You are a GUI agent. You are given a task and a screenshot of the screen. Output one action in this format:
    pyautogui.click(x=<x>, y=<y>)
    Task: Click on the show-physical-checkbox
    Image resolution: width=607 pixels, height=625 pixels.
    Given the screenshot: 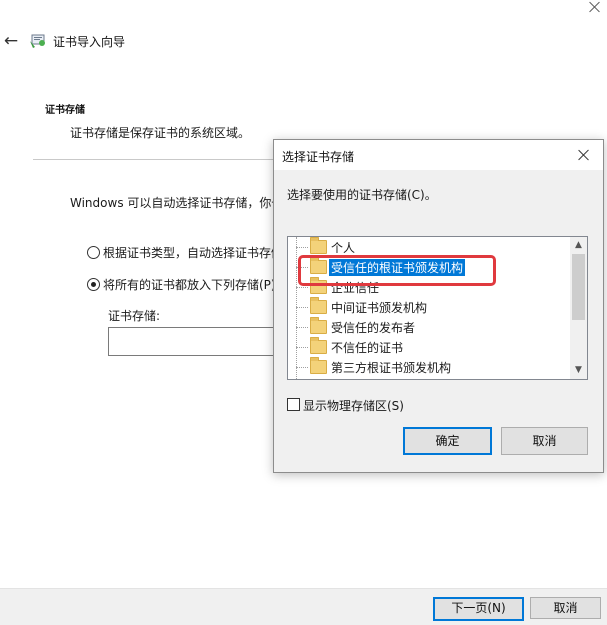 What is the action you would take?
    pyautogui.click(x=293, y=404)
    